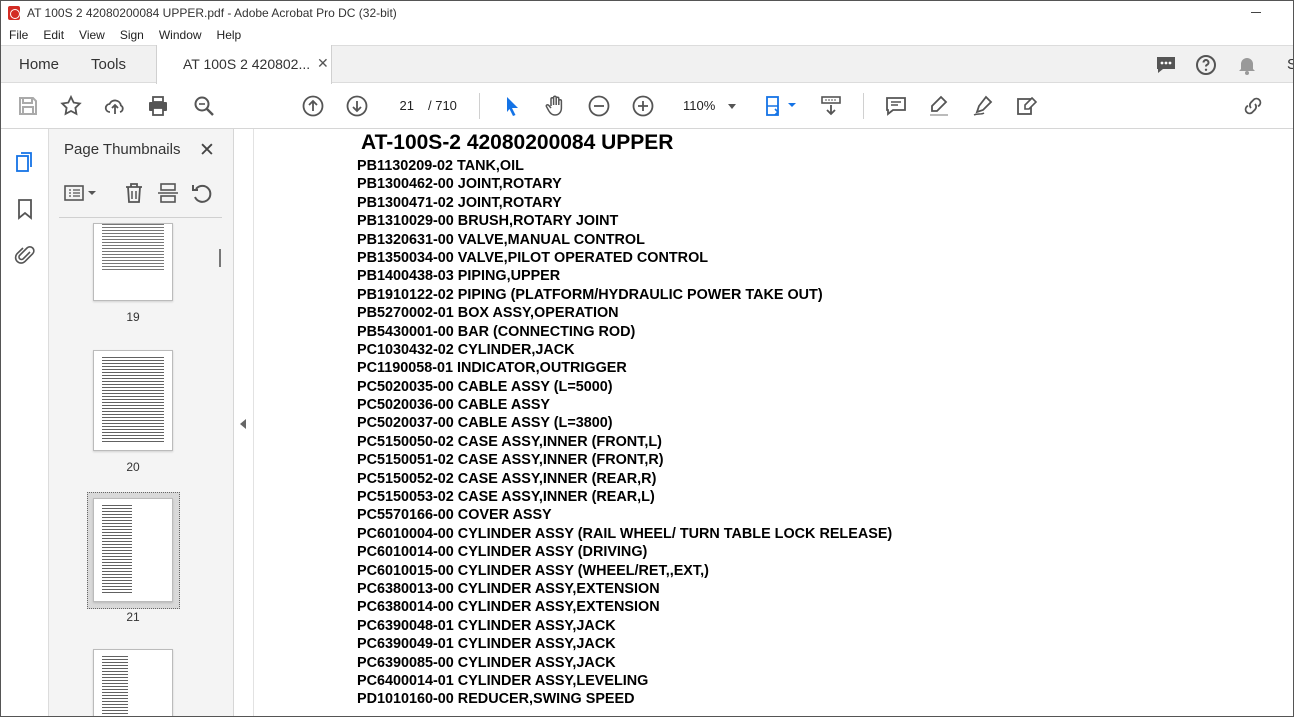  I want to click on parts-list-item: PC1030432-02 CYLINDER,JACK, so click(466, 349).